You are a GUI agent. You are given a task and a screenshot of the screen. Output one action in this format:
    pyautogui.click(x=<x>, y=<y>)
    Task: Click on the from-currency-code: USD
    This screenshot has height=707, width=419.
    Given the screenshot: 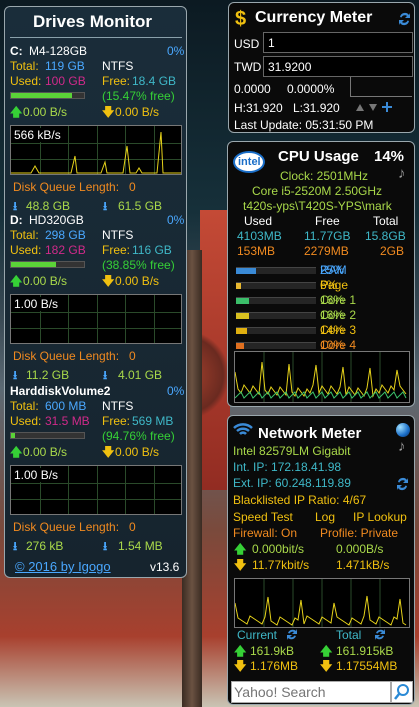 What is the action you would take?
    pyautogui.click(x=246, y=44)
    